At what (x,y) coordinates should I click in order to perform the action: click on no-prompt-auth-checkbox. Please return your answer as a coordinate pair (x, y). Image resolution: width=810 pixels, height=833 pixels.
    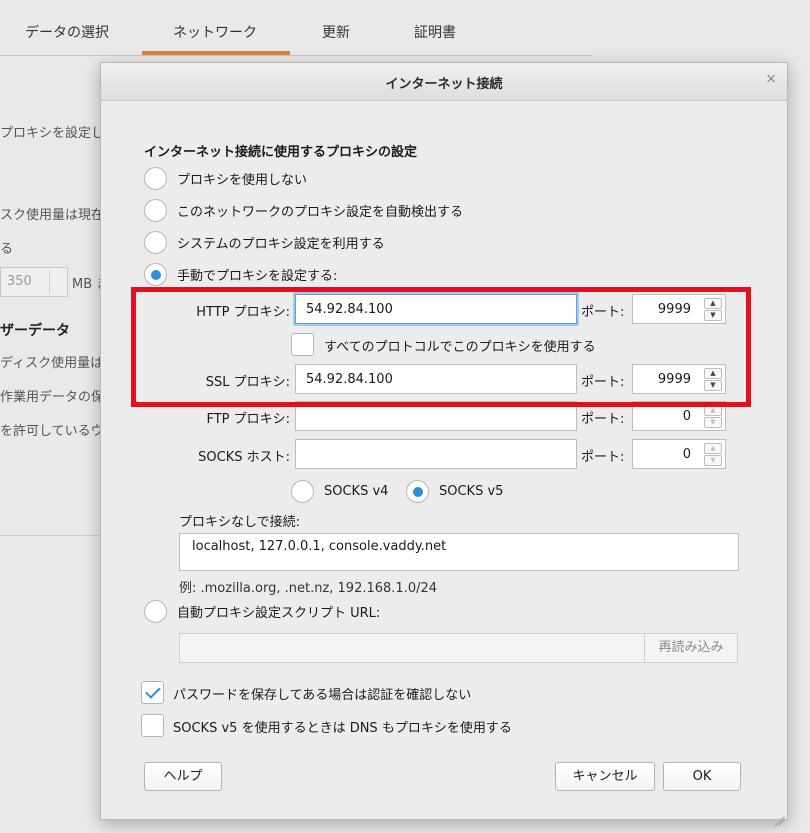
    Looking at the image, I should click on (152, 692).